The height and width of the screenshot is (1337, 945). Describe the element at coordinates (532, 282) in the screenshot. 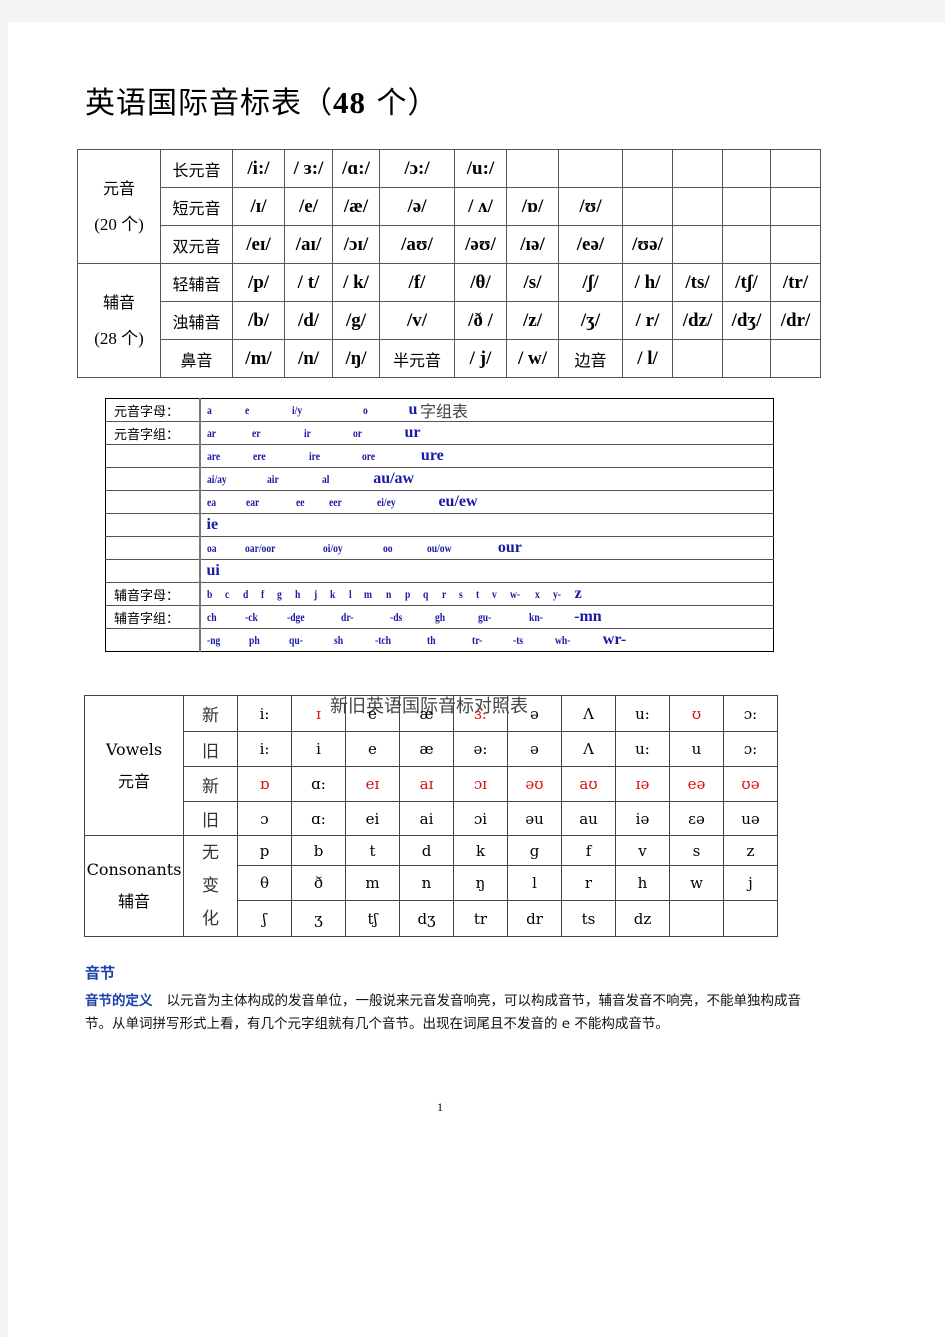

I see `ipa-symbol-cell: /s/` at that location.